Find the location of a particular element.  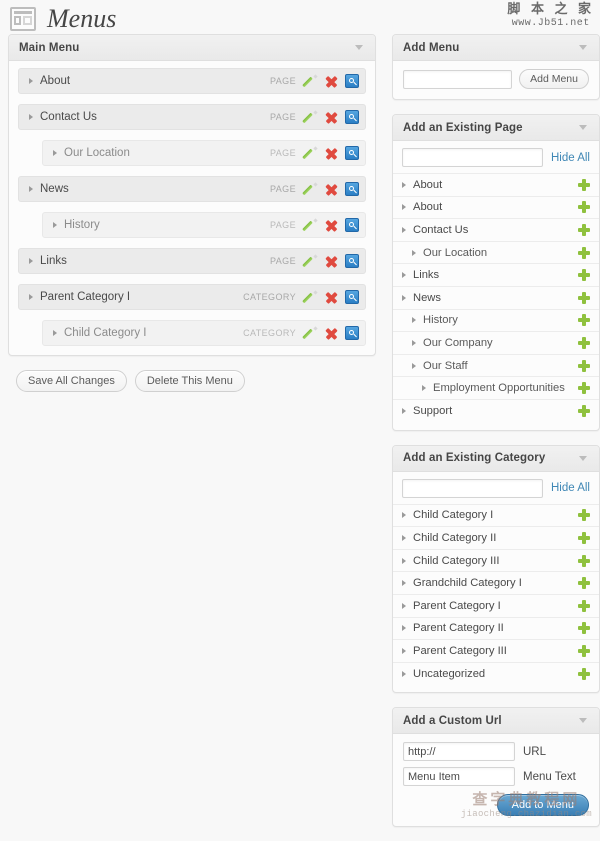

existing-page-row: History is located at coordinates (496, 321).